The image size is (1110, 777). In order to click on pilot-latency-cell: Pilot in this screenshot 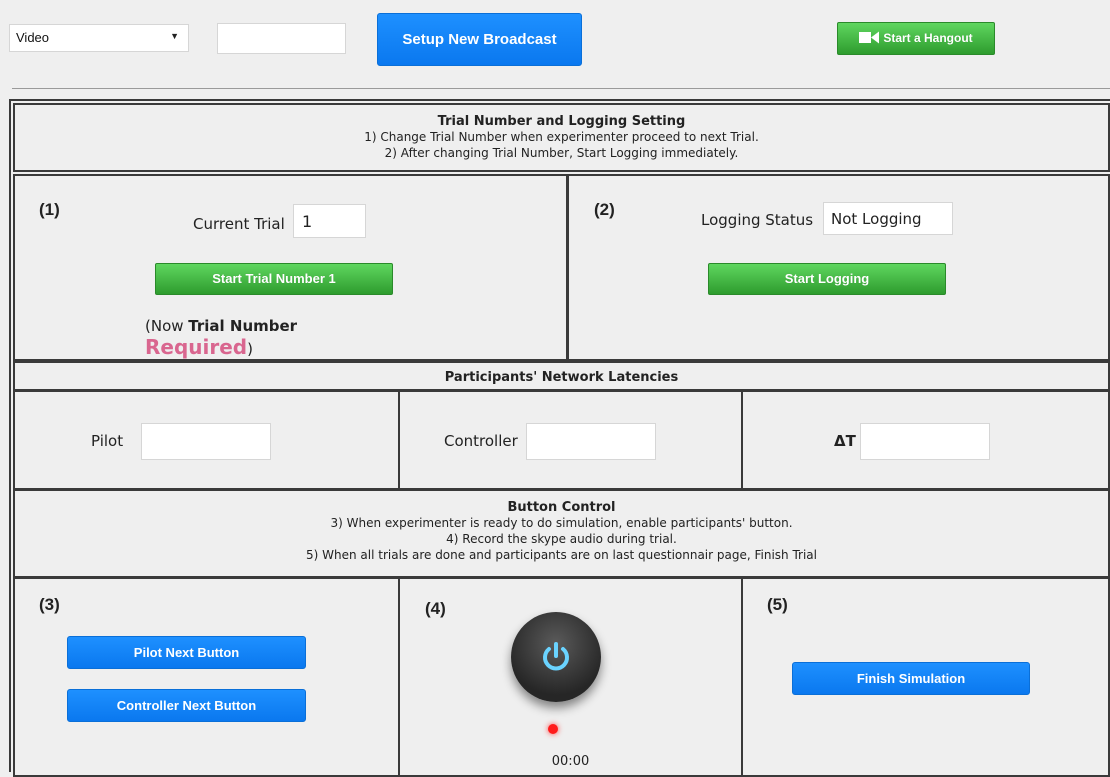, I will do `click(206, 440)`.